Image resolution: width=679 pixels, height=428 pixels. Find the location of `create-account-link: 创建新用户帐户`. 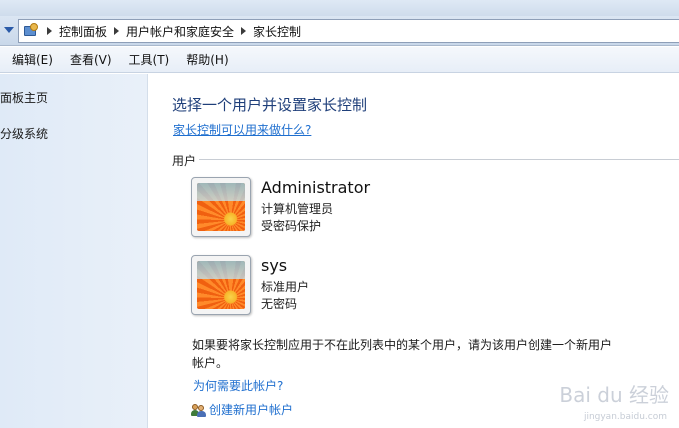

create-account-link: 创建新用户帐户 is located at coordinates (251, 409).